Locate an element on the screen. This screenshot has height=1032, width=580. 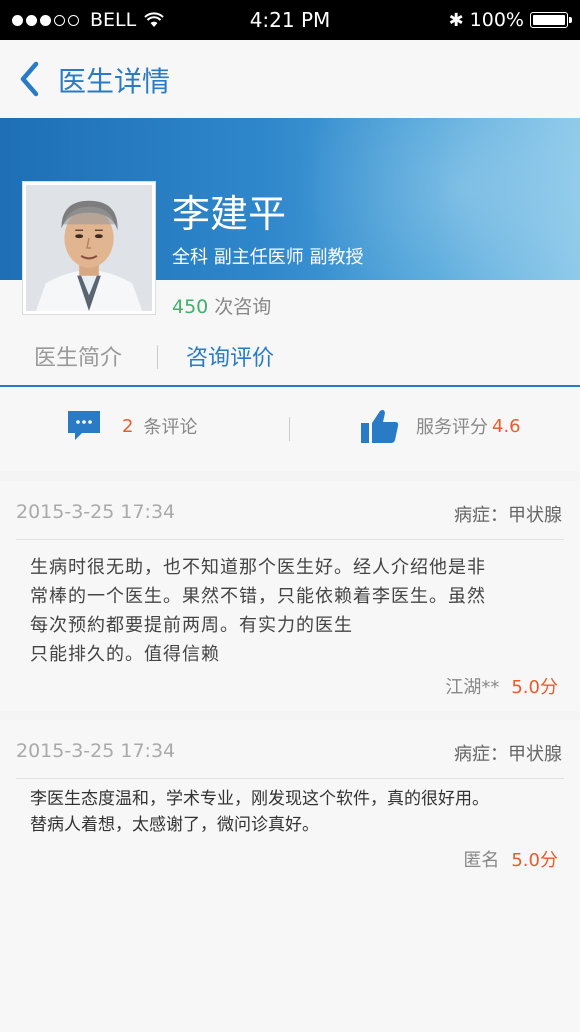
consult-label: 次咨询 is located at coordinates (243, 307).